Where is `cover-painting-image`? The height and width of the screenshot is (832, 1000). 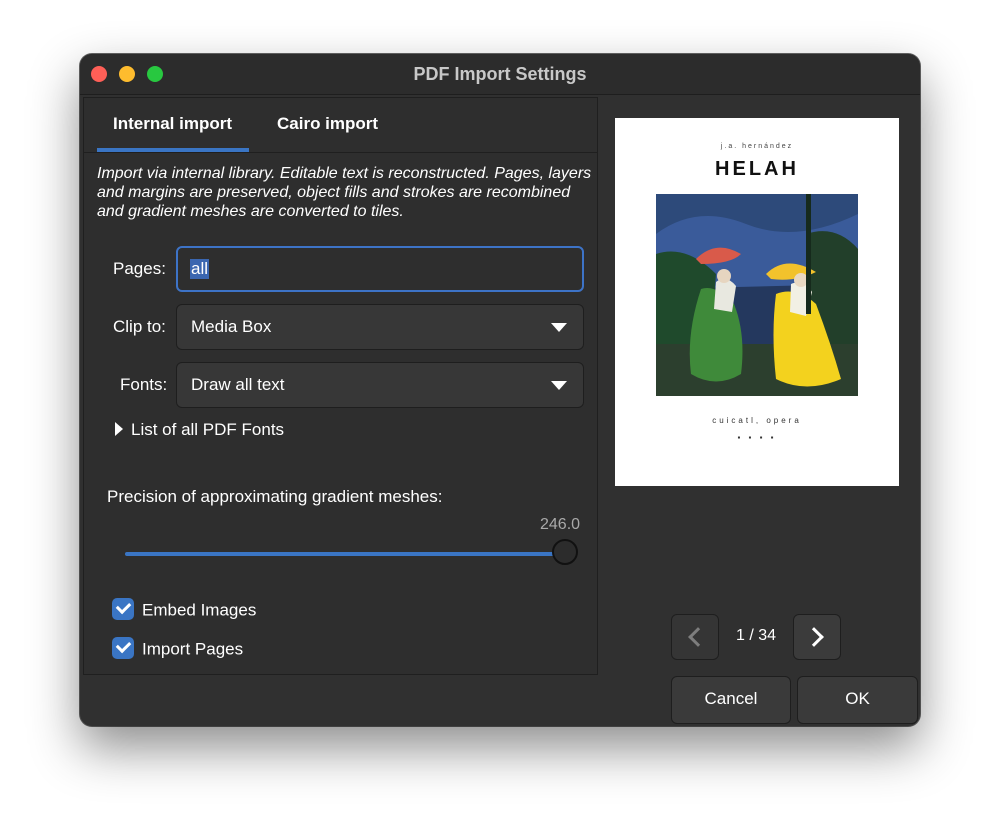 cover-painting-image is located at coordinates (757, 295).